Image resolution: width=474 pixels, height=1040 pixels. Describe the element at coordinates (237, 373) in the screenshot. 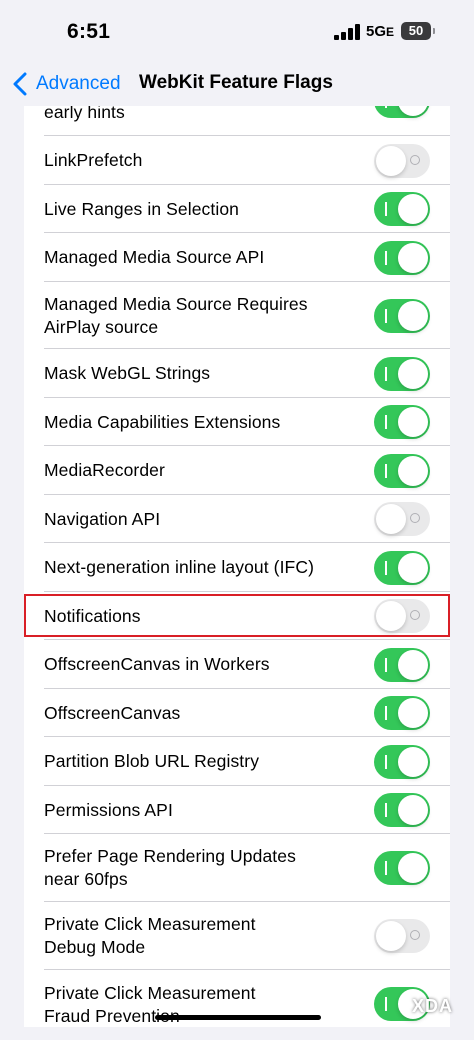

I see `flag-row: Mask WebGL Strings` at that location.